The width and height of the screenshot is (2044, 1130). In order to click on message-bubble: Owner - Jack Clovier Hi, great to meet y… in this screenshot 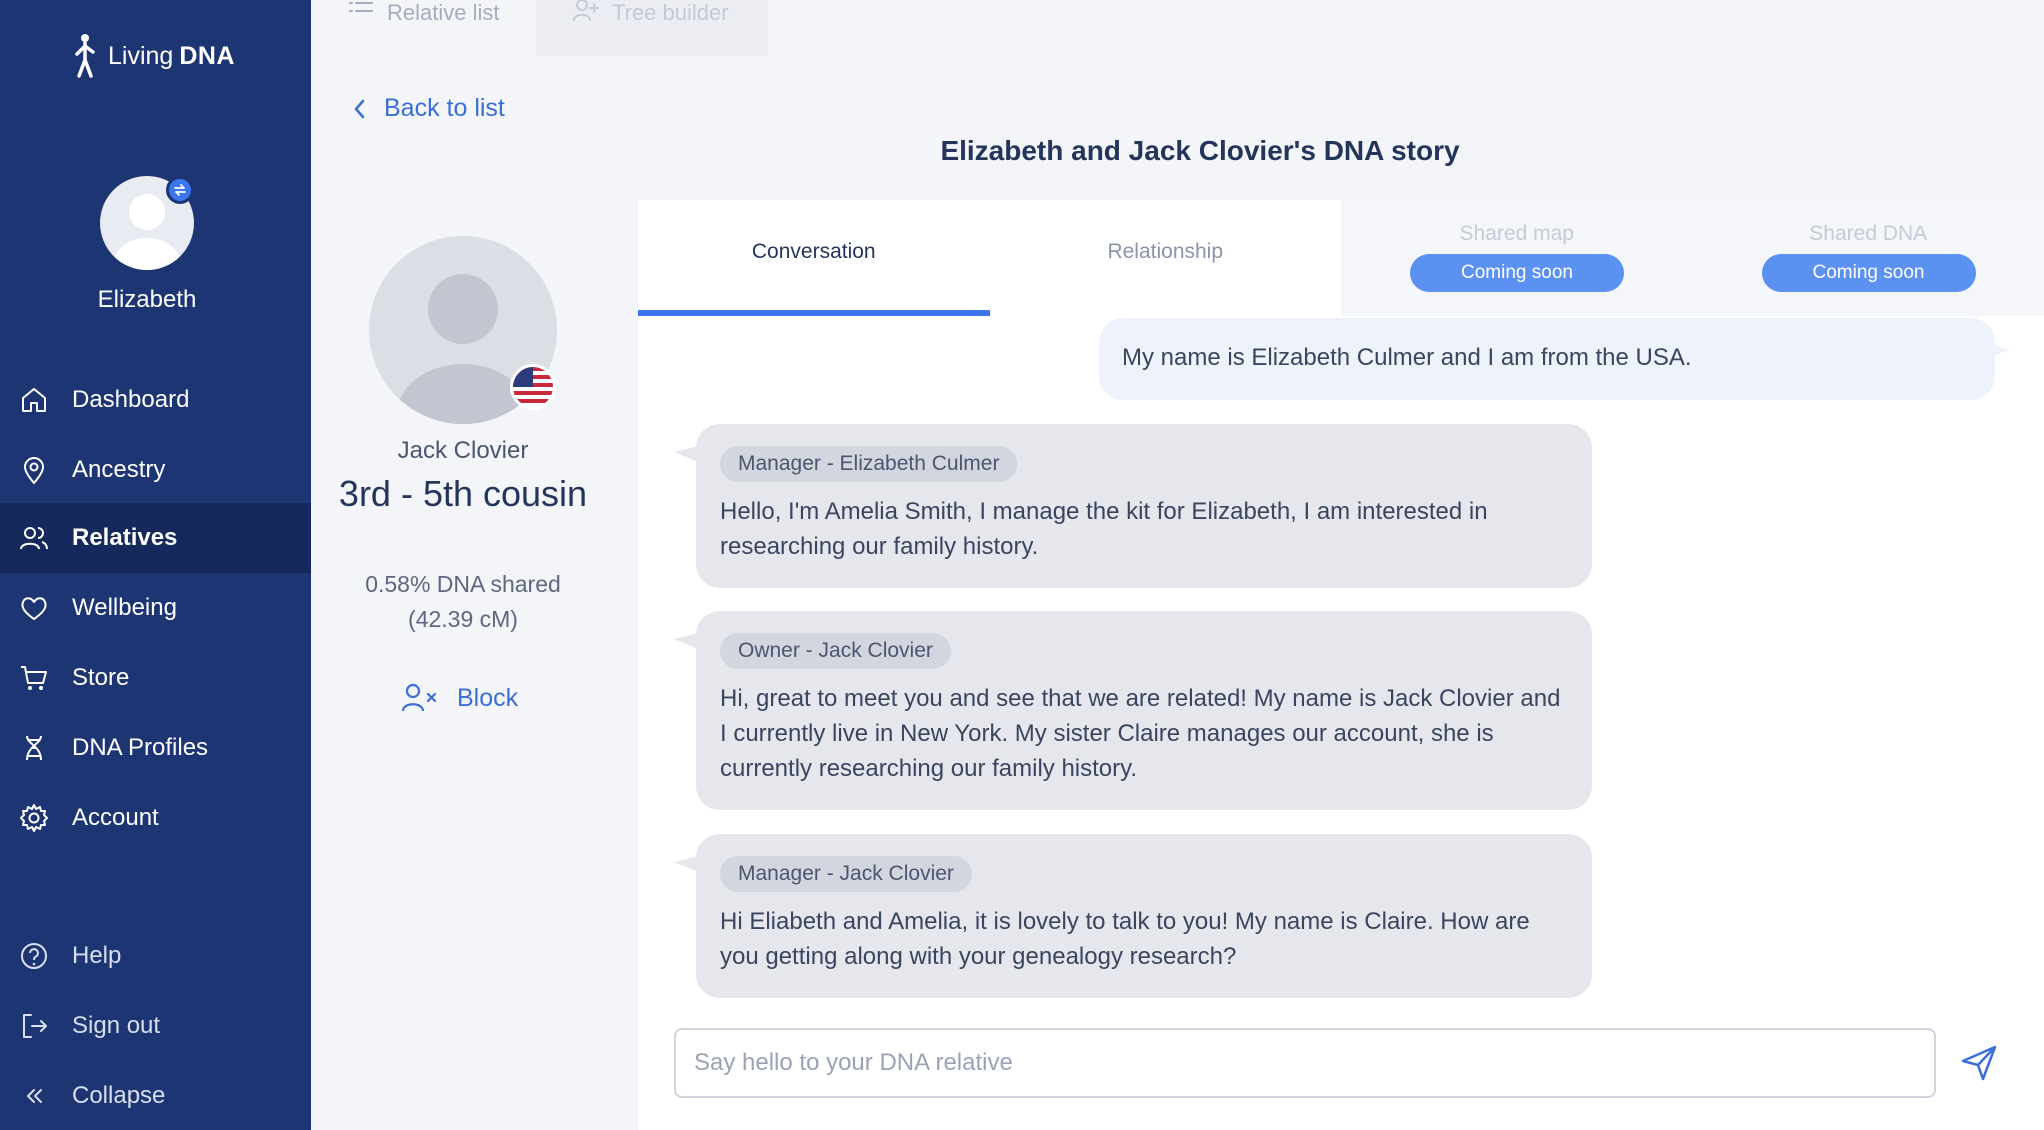, I will do `click(1133, 710)`.